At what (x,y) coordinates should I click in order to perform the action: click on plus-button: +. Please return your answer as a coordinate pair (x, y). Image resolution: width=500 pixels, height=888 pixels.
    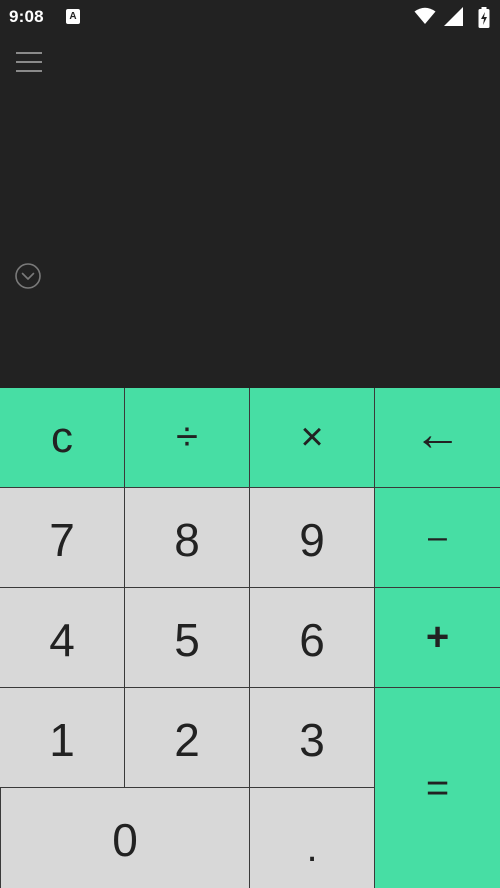
    Looking at the image, I should click on (437, 638).